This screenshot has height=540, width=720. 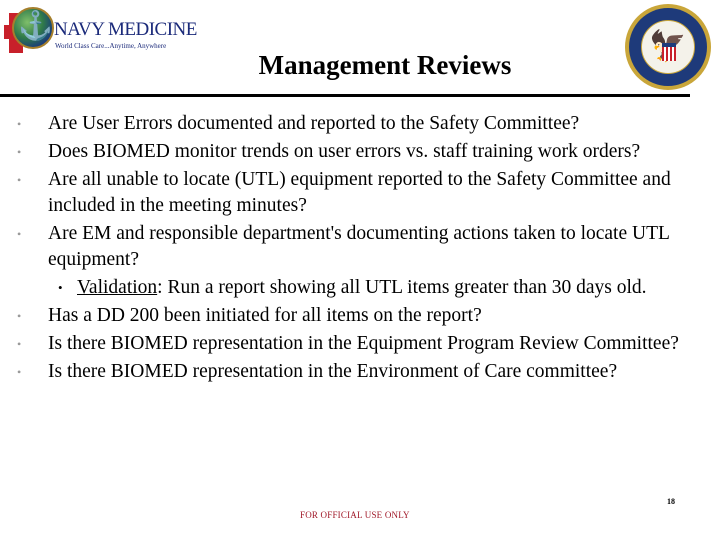 What do you see at coordinates (111, 46) in the screenshot?
I see `logo-tagline: World Class Care...Anytime, Anywhere` at bounding box center [111, 46].